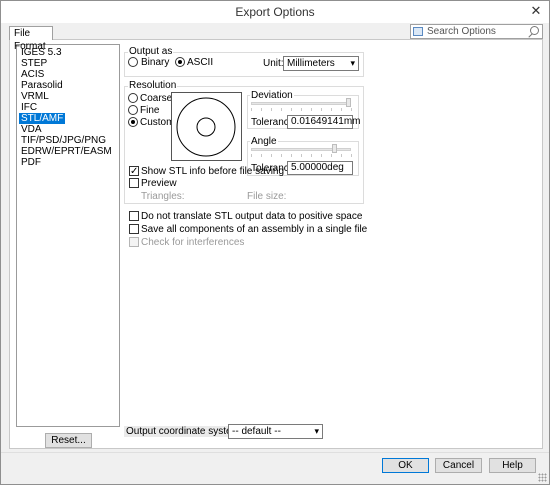 The height and width of the screenshot is (485, 550). What do you see at coordinates (134, 183) in the screenshot?
I see `preview-checkbox` at bounding box center [134, 183].